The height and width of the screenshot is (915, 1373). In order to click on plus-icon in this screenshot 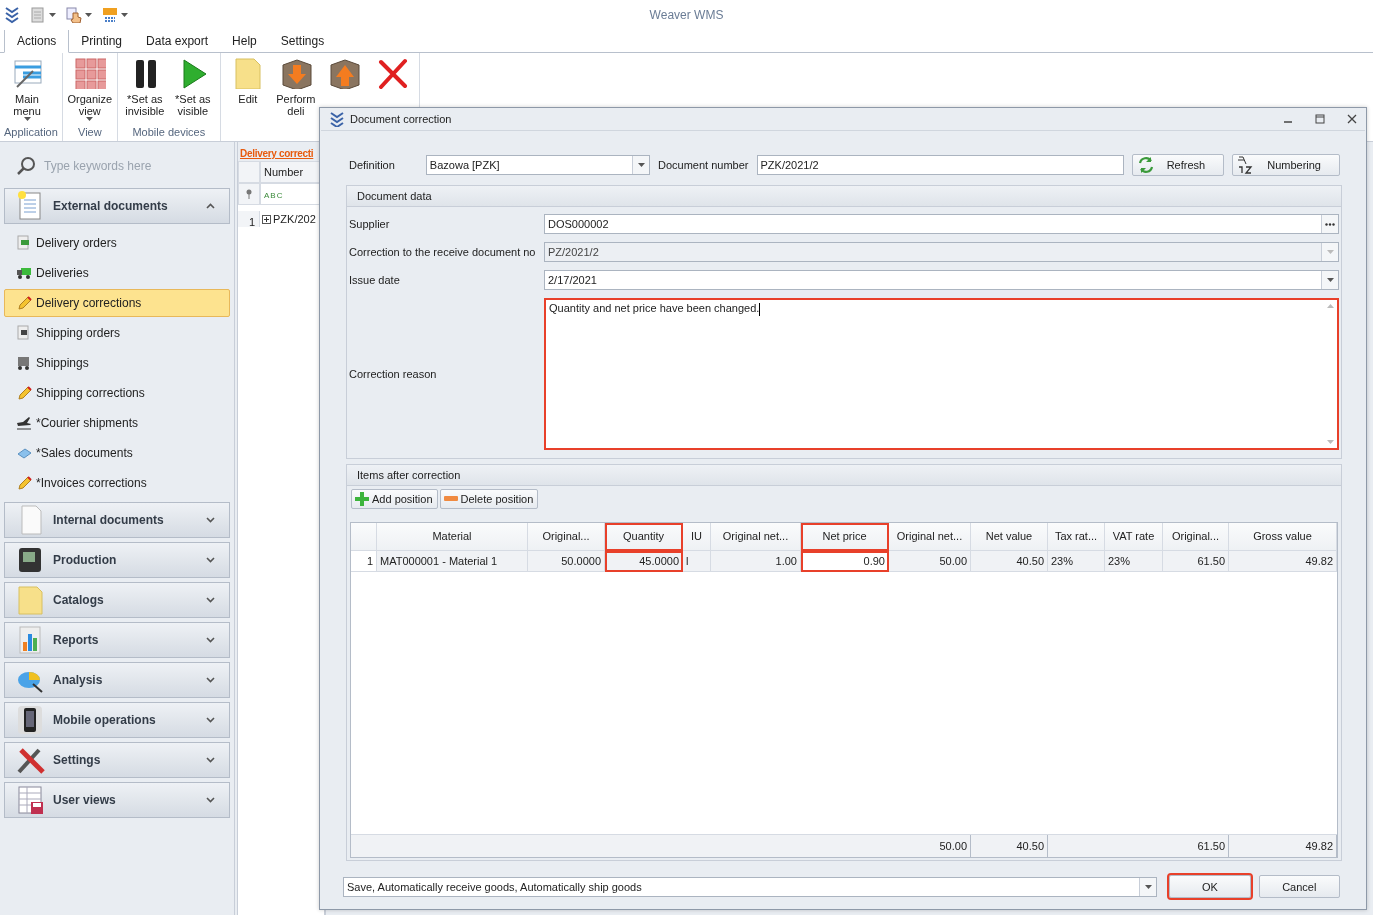, I will do `click(362, 499)`.